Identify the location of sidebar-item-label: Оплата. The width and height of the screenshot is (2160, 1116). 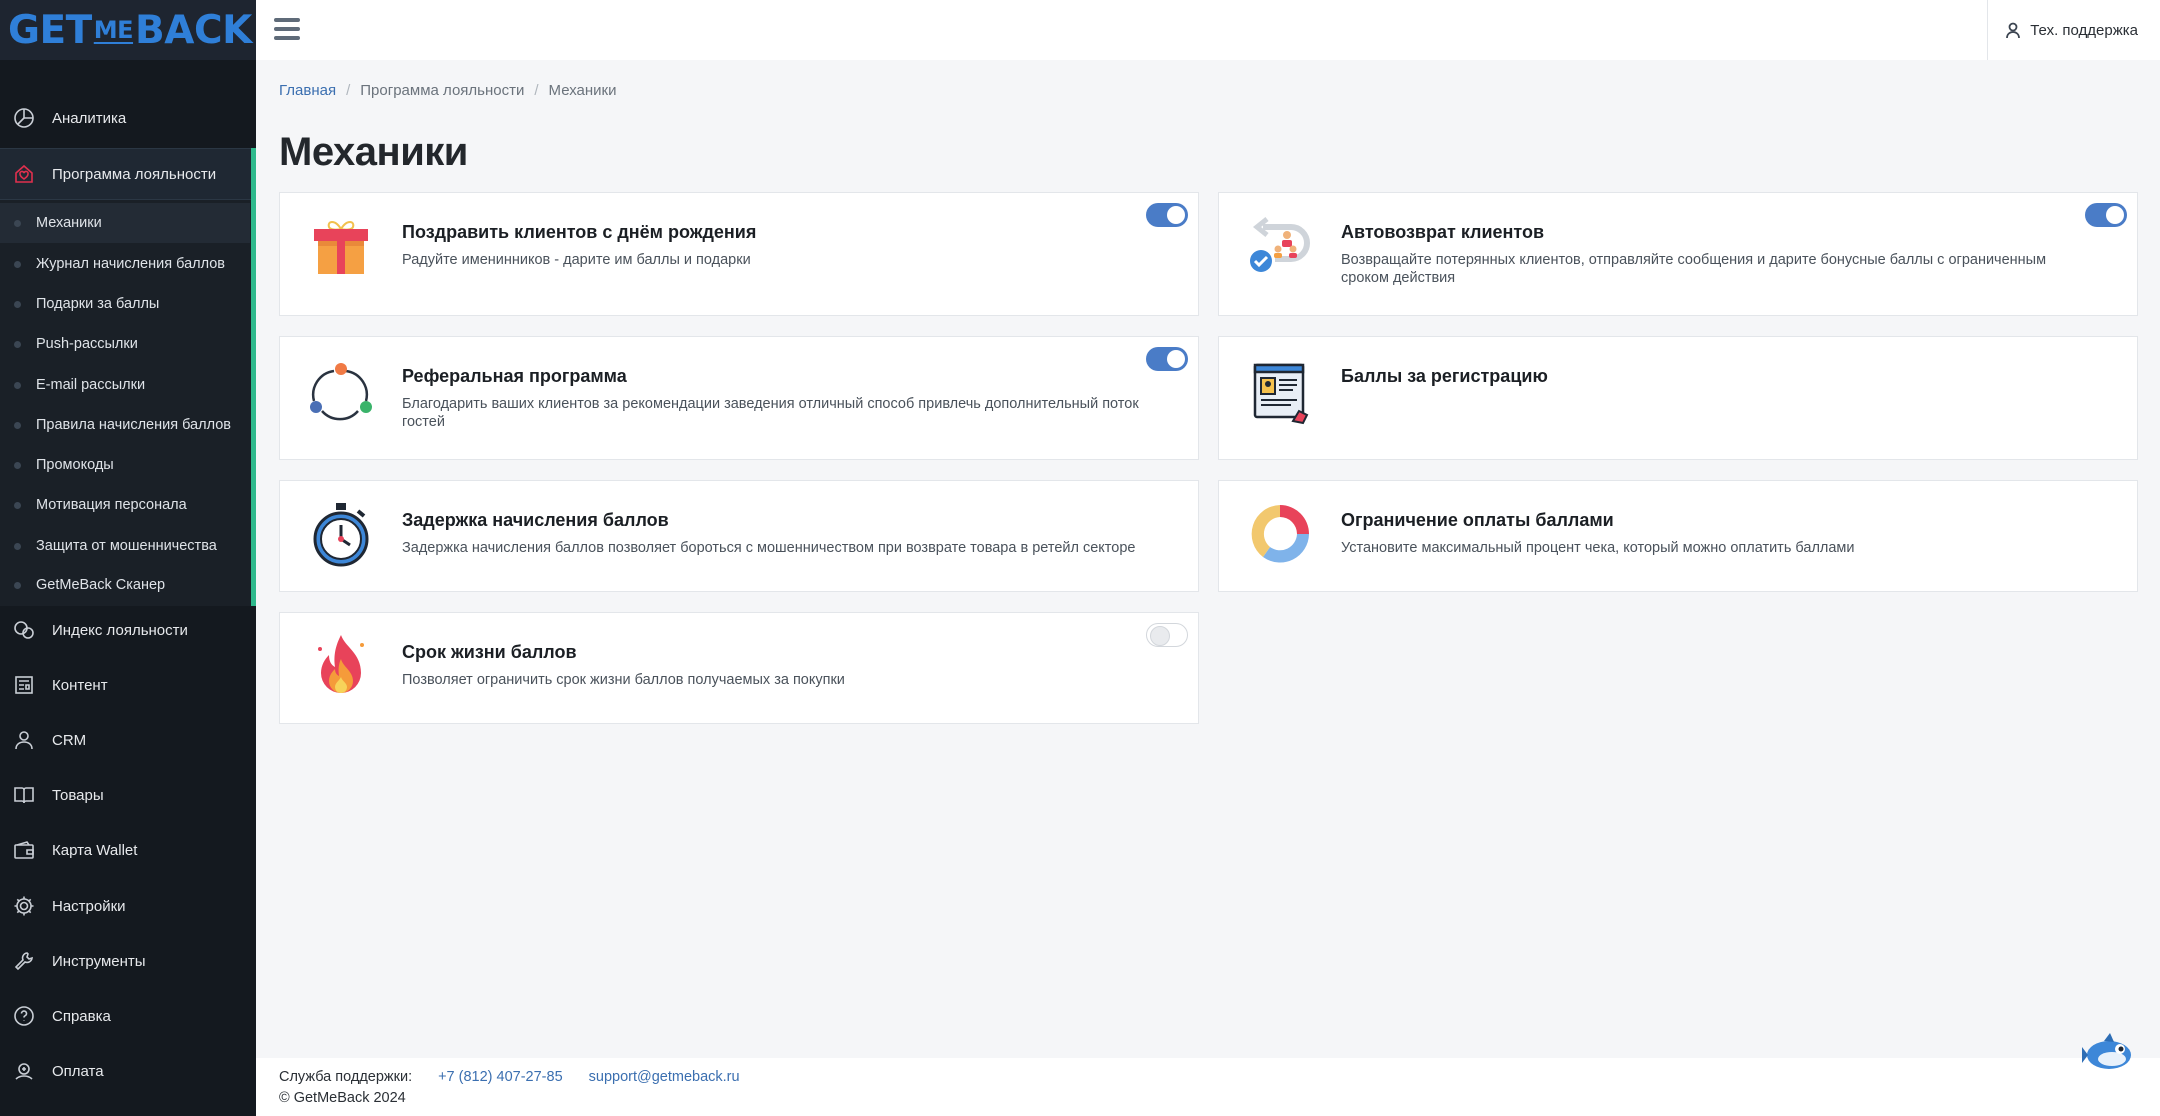
(78, 1071).